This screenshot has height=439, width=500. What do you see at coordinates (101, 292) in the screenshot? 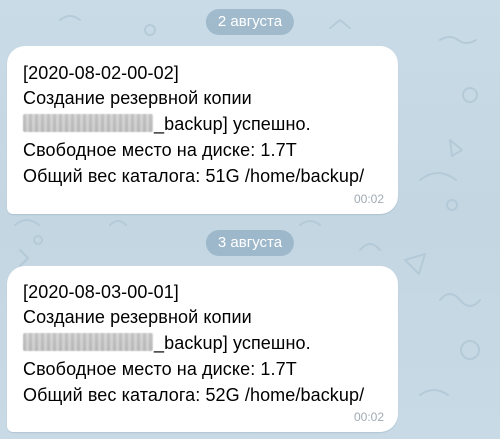
I see `message-header: [2020-08-03-00-01]` at bounding box center [101, 292].